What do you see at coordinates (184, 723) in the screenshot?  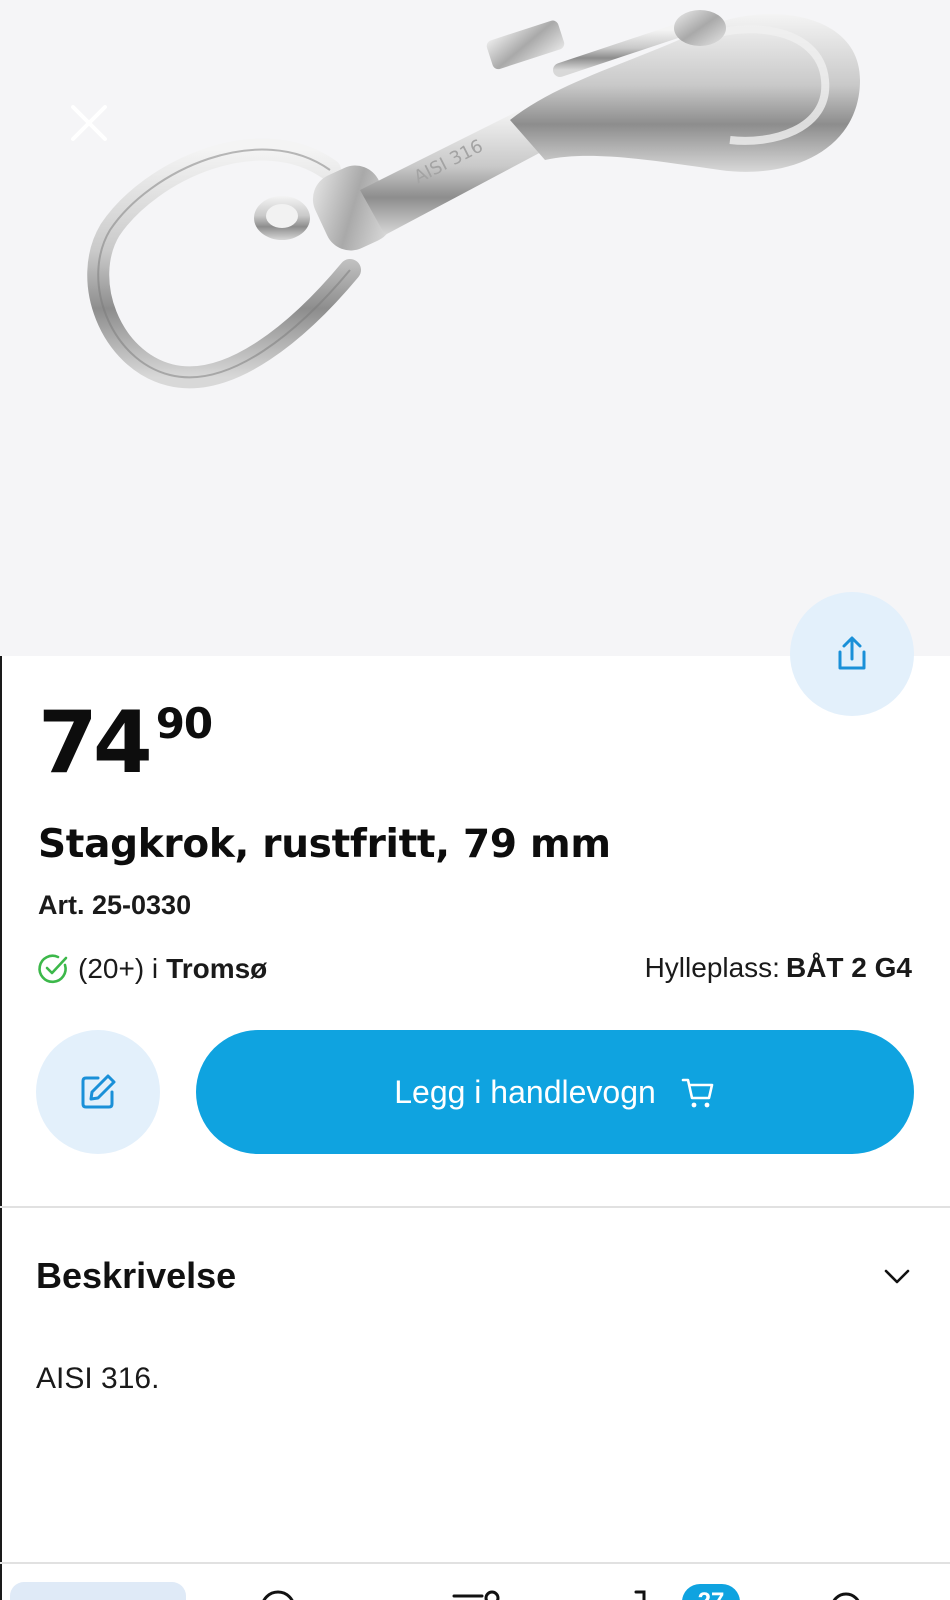 I see `price-cents: 90` at bounding box center [184, 723].